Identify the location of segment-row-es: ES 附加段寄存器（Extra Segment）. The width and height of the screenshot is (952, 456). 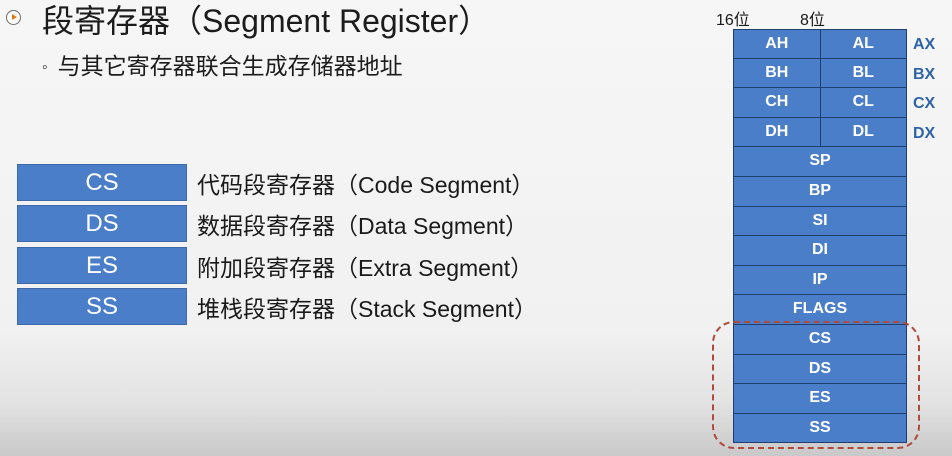
(275, 265).